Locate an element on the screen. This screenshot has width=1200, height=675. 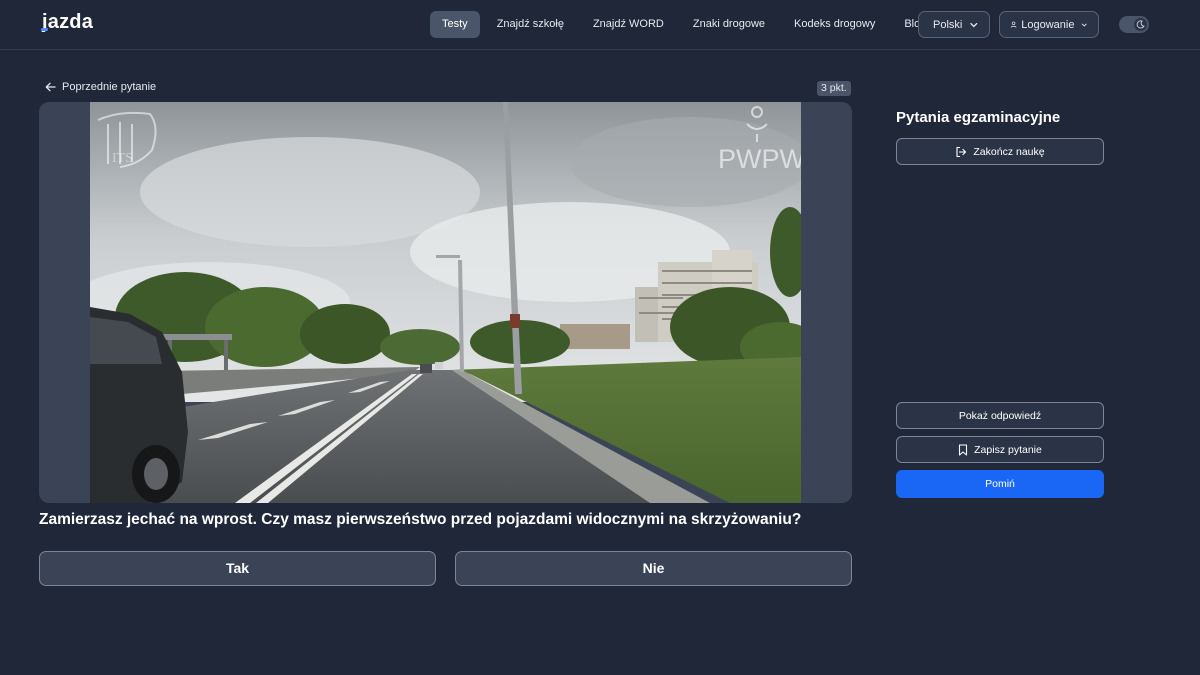
finish-learning-button: Zakończ naukę is located at coordinates (1000, 151).